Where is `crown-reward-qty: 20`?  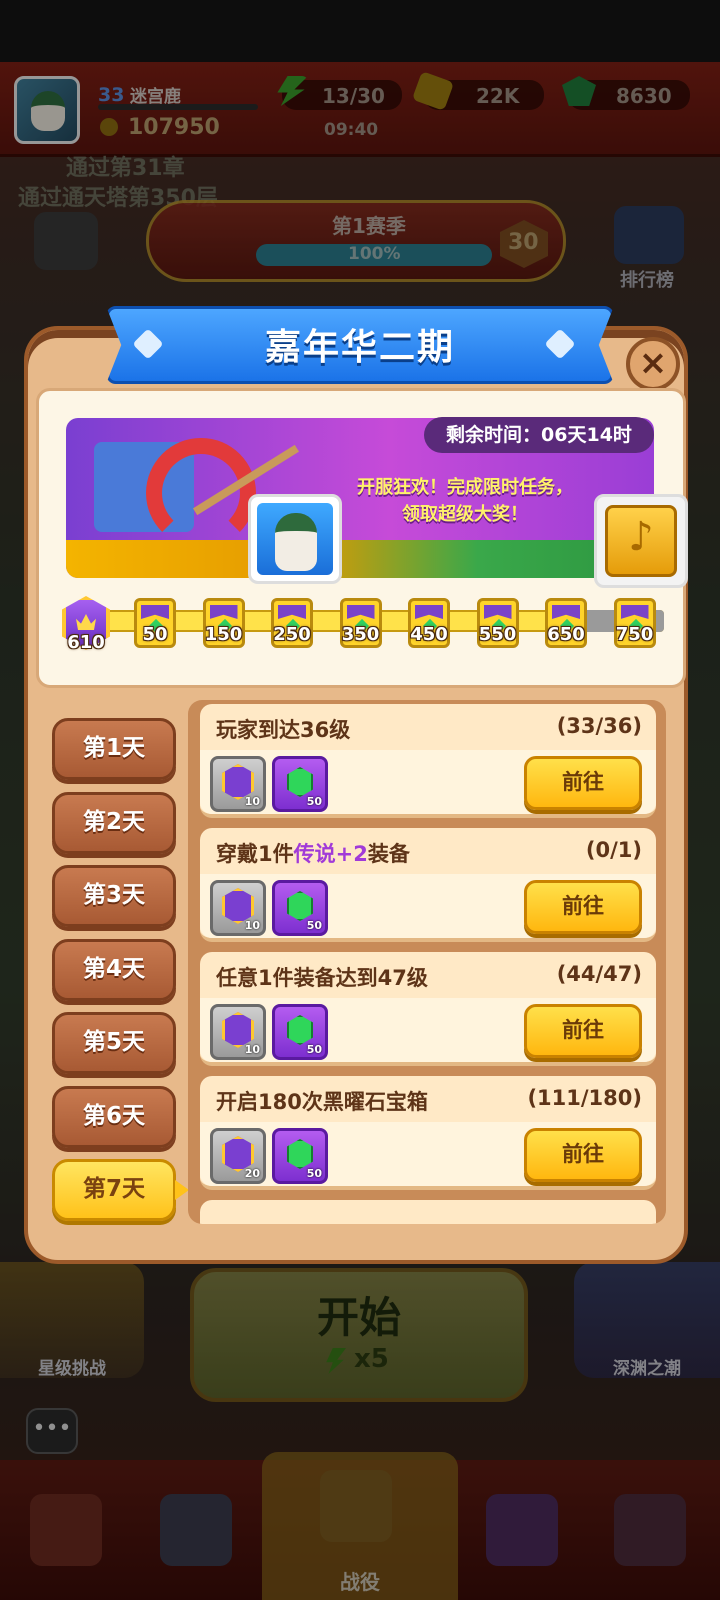 crown-reward-qty: 20 is located at coordinates (252, 1173).